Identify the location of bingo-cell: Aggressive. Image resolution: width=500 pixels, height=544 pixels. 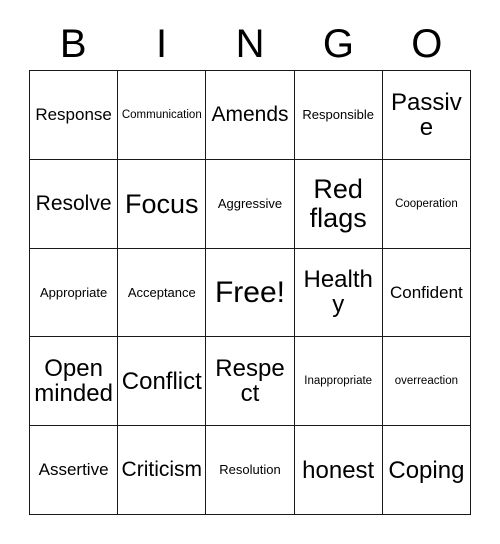
(250, 204).